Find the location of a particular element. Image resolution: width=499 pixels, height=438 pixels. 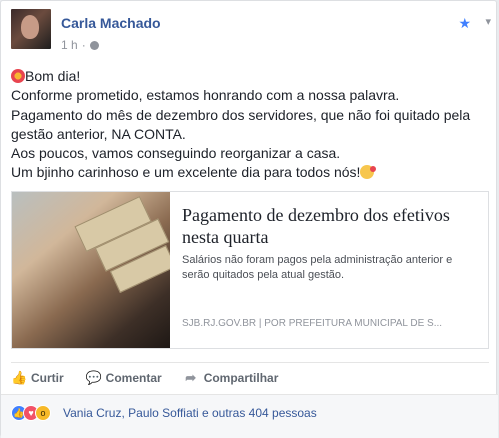

comment-label: Comentar is located at coordinates (133, 378).